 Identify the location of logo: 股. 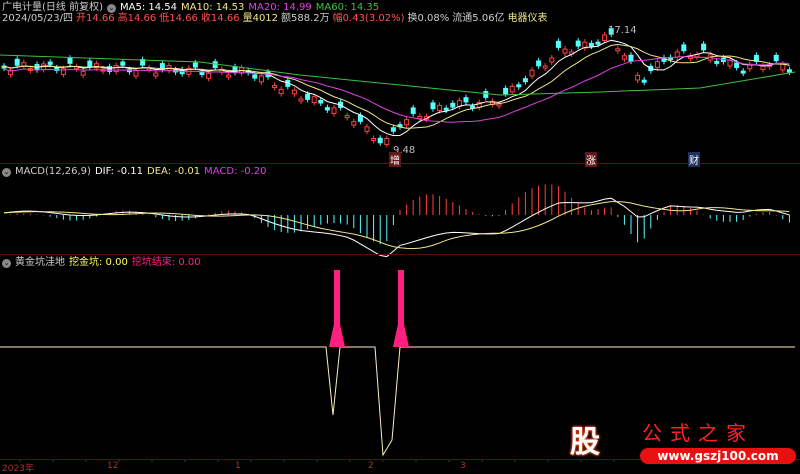
(585, 442).